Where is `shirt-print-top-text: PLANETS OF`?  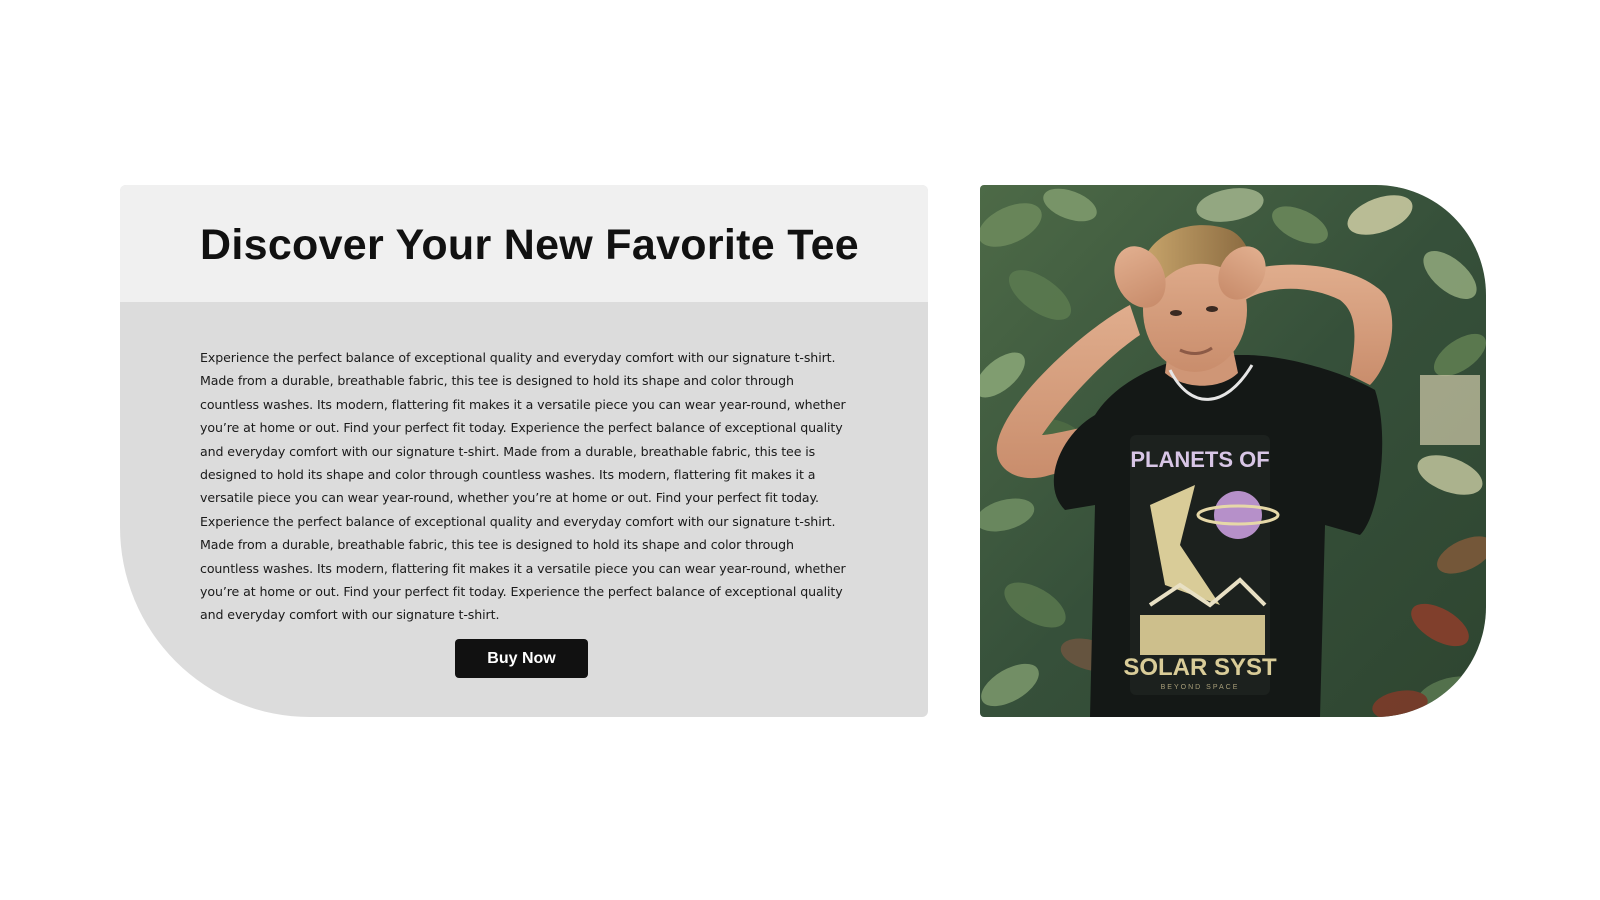 shirt-print-top-text: PLANETS OF is located at coordinates (1199, 459).